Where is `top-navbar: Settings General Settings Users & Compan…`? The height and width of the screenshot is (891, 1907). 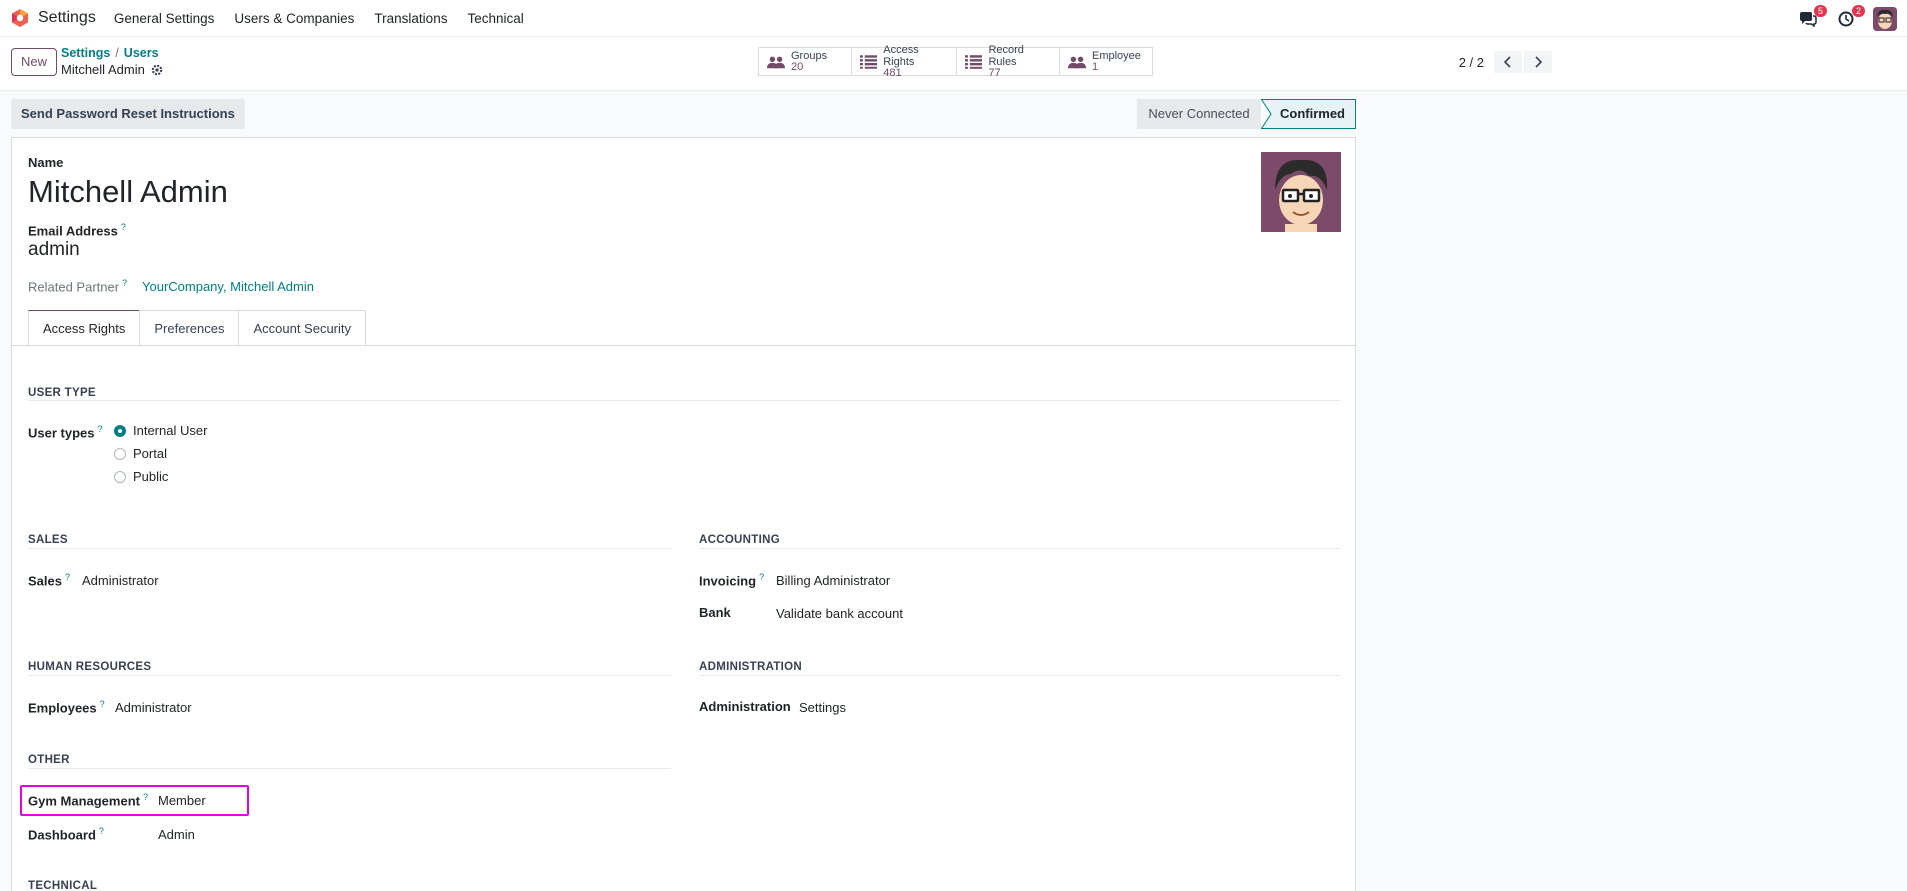 top-navbar: Settings General Settings Users & Compan… is located at coordinates (953, 18).